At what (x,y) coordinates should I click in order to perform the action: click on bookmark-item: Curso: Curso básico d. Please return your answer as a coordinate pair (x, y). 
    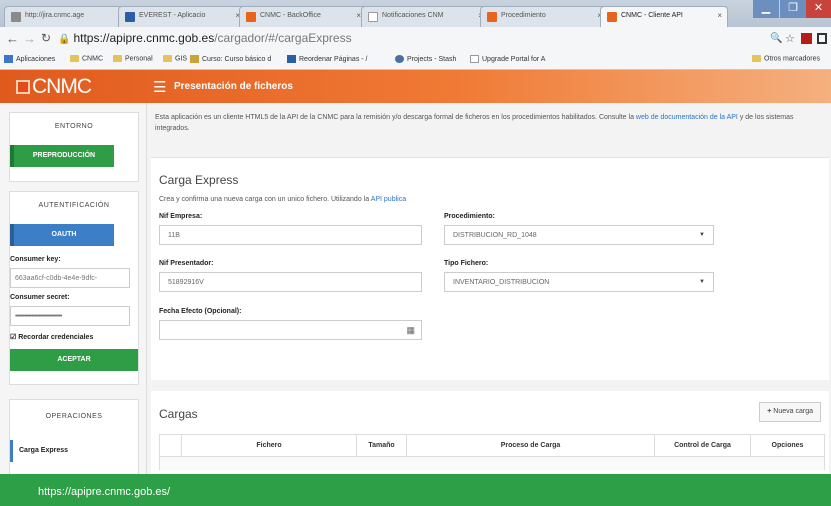
    Looking at the image, I should click on (230, 59).